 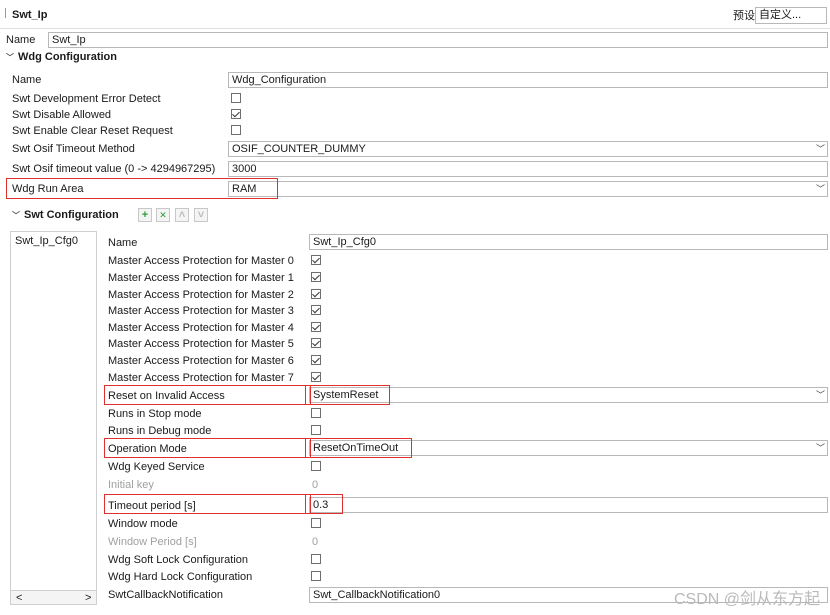 What do you see at coordinates (201, 295) in the screenshot?
I see `master-2-label: Master Access Protection for Master 2` at bounding box center [201, 295].